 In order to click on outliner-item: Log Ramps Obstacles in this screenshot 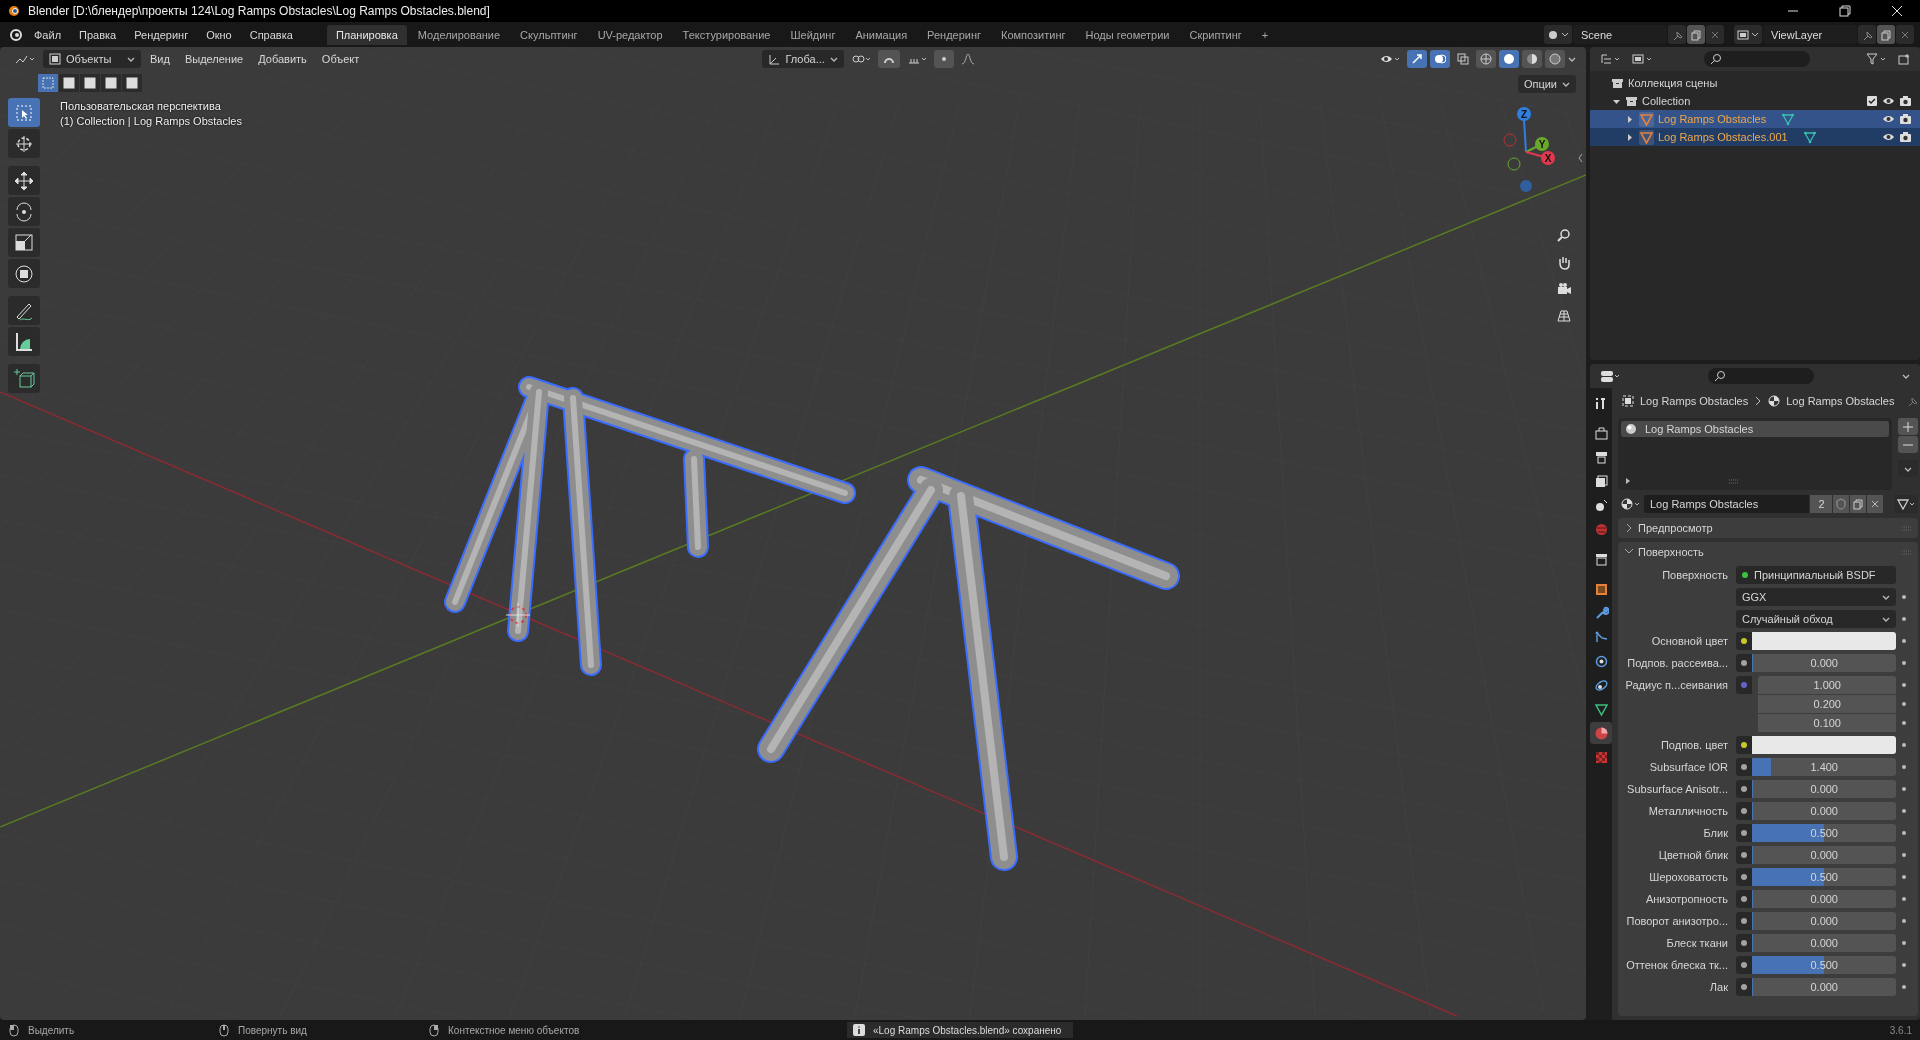, I will do `click(1755, 119)`.